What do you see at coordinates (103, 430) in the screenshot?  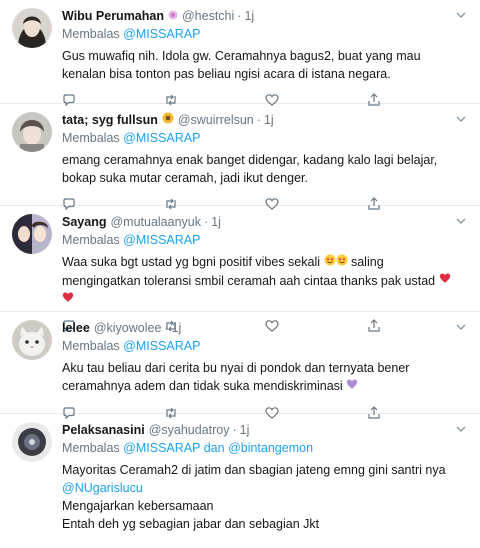 I see `display-name: Pelaksanasini` at bounding box center [103, 430].